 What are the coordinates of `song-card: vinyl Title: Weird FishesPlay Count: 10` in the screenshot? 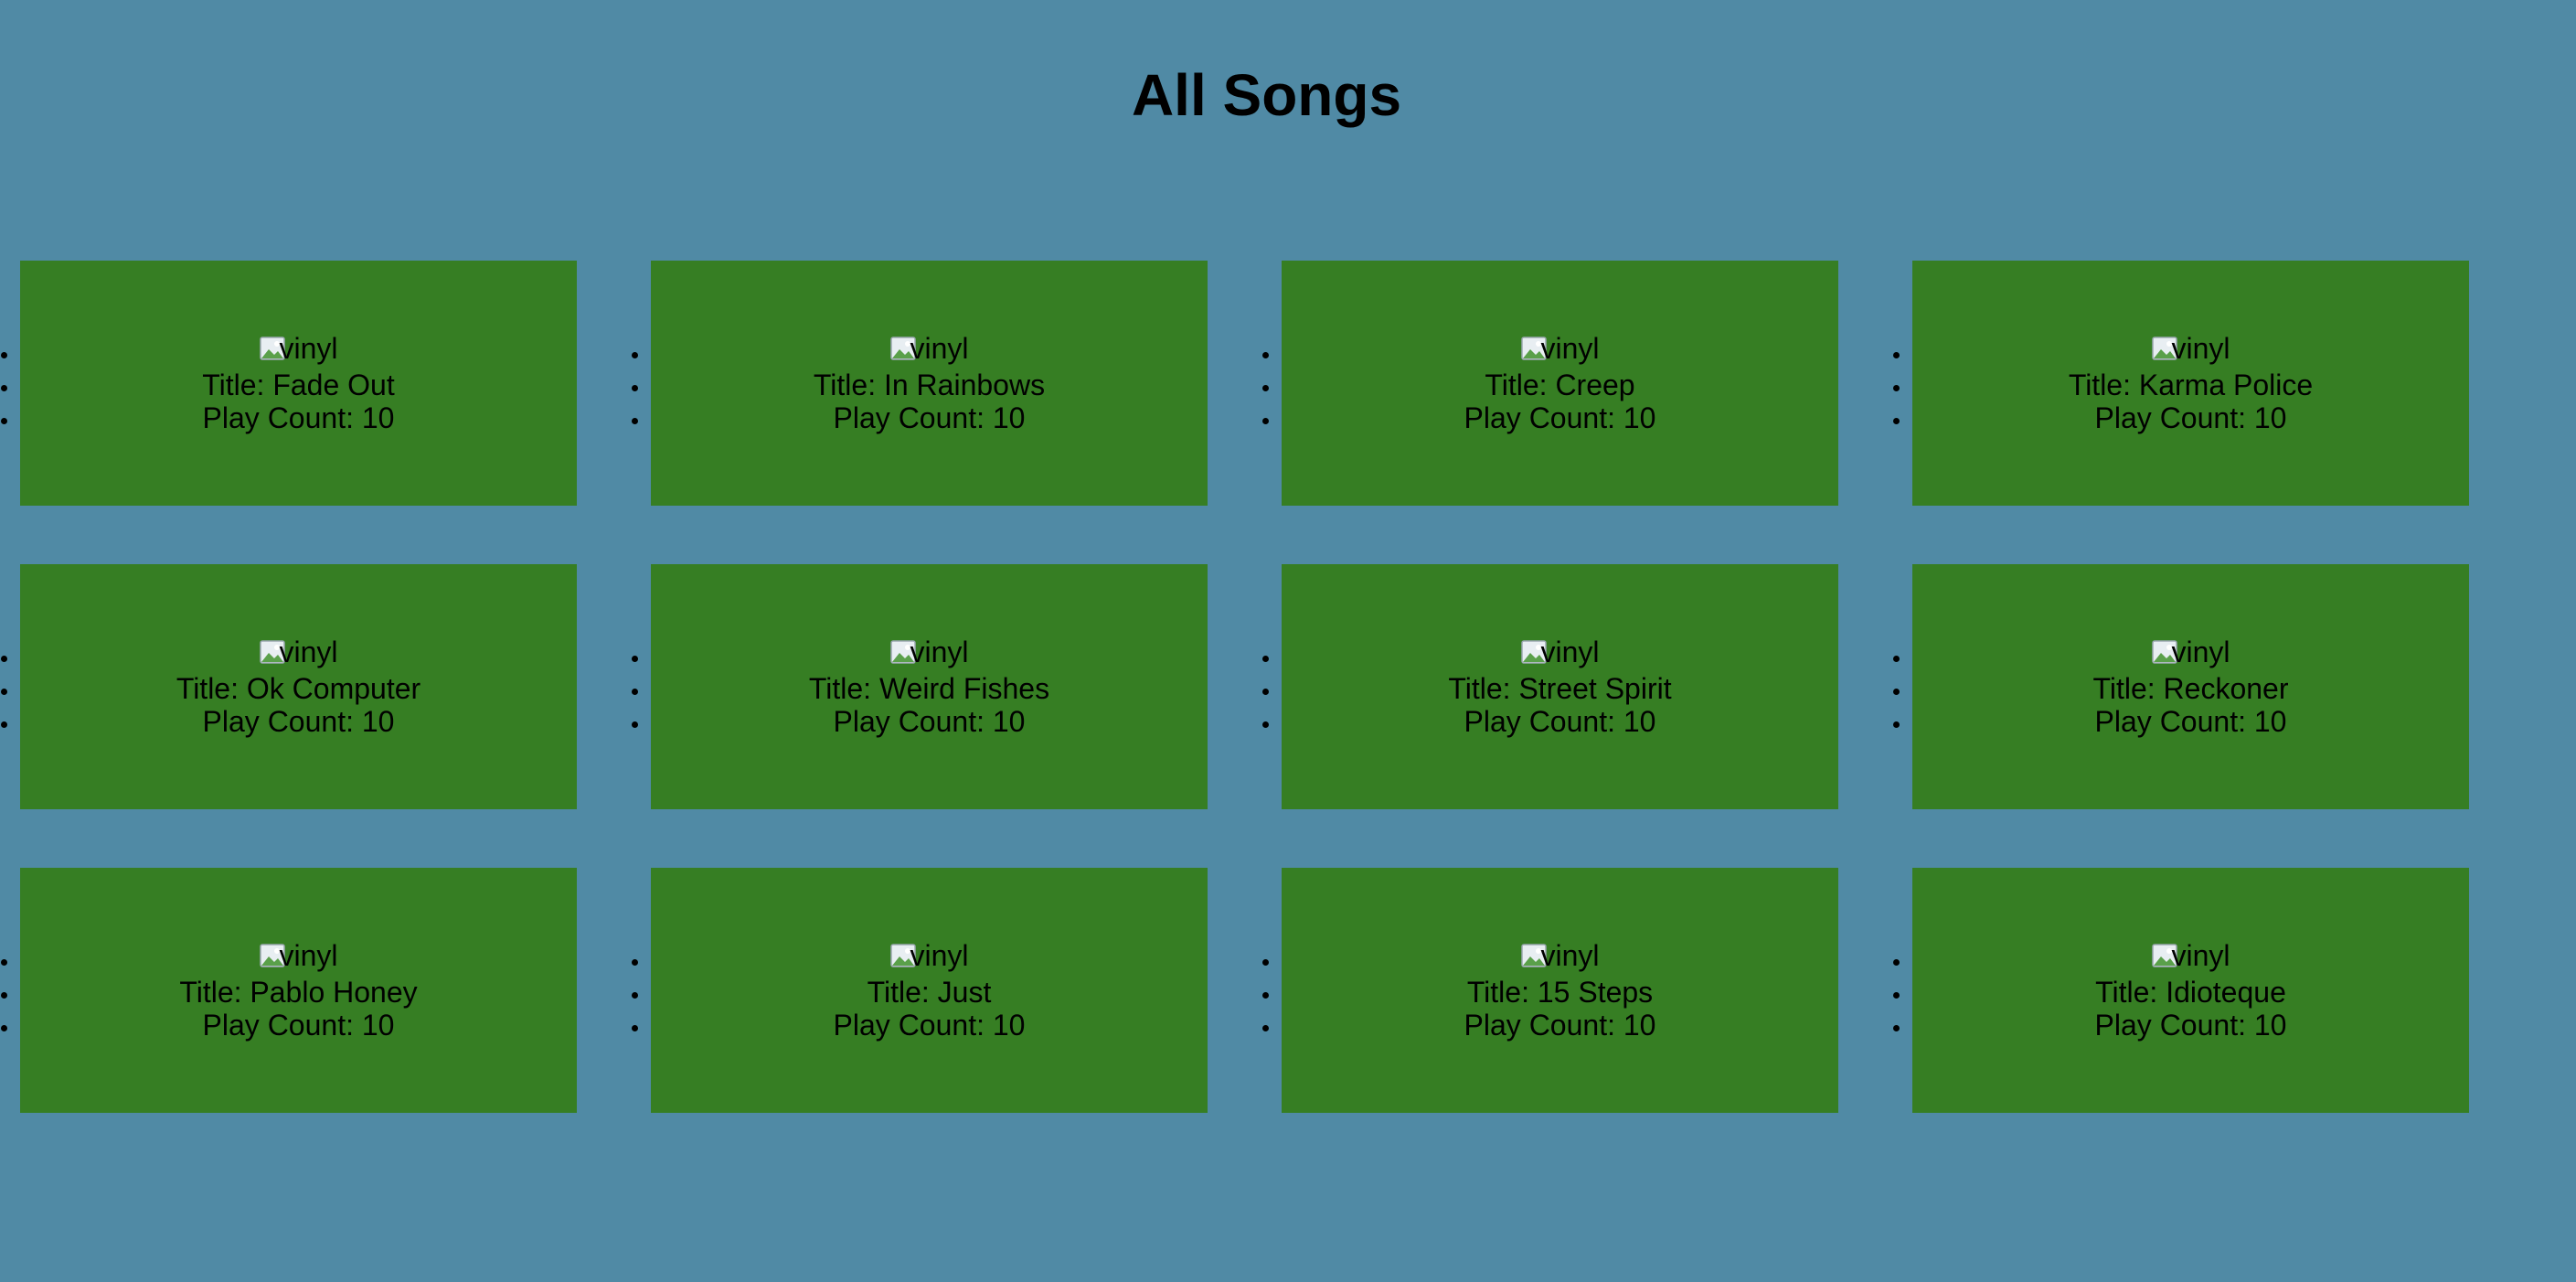 It's located at (929, 686).